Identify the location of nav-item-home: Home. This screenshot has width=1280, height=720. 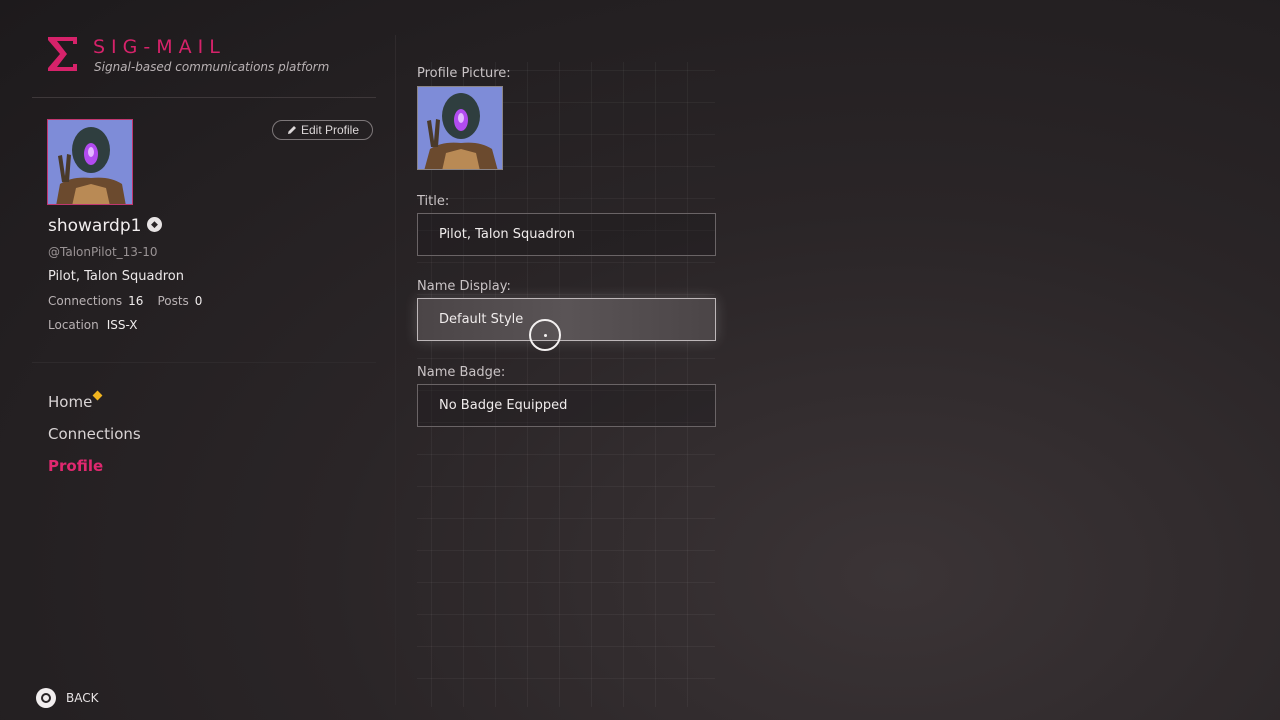
(70, 402).